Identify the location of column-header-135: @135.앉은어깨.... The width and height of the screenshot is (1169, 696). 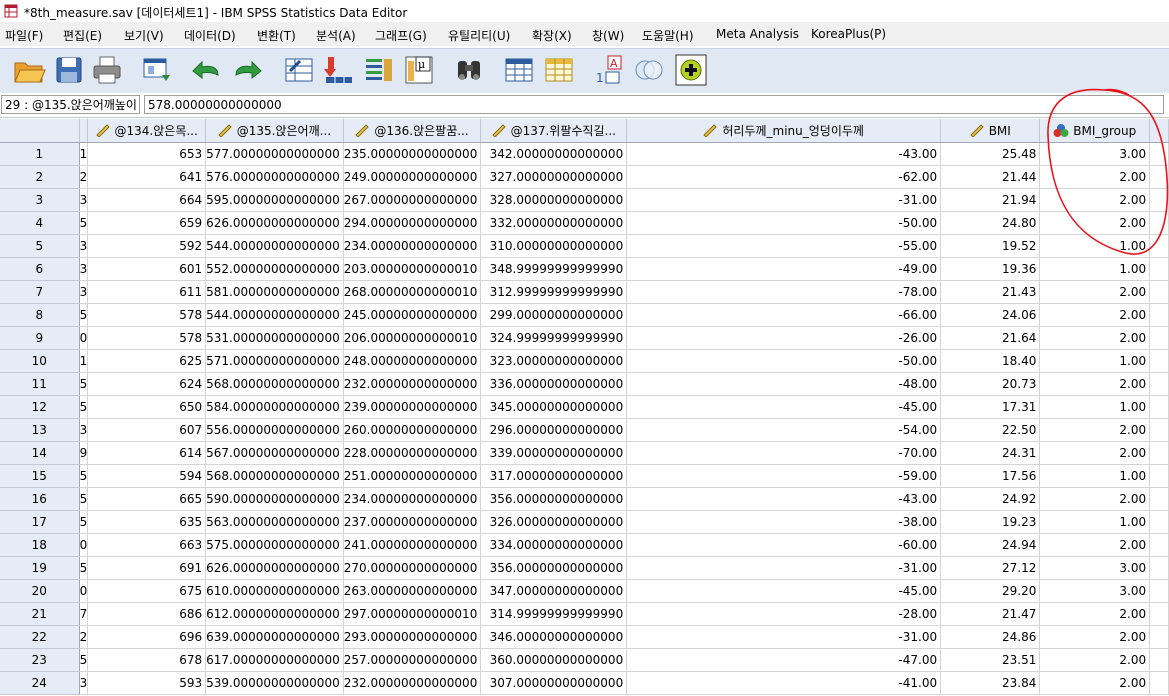
(274, 131).